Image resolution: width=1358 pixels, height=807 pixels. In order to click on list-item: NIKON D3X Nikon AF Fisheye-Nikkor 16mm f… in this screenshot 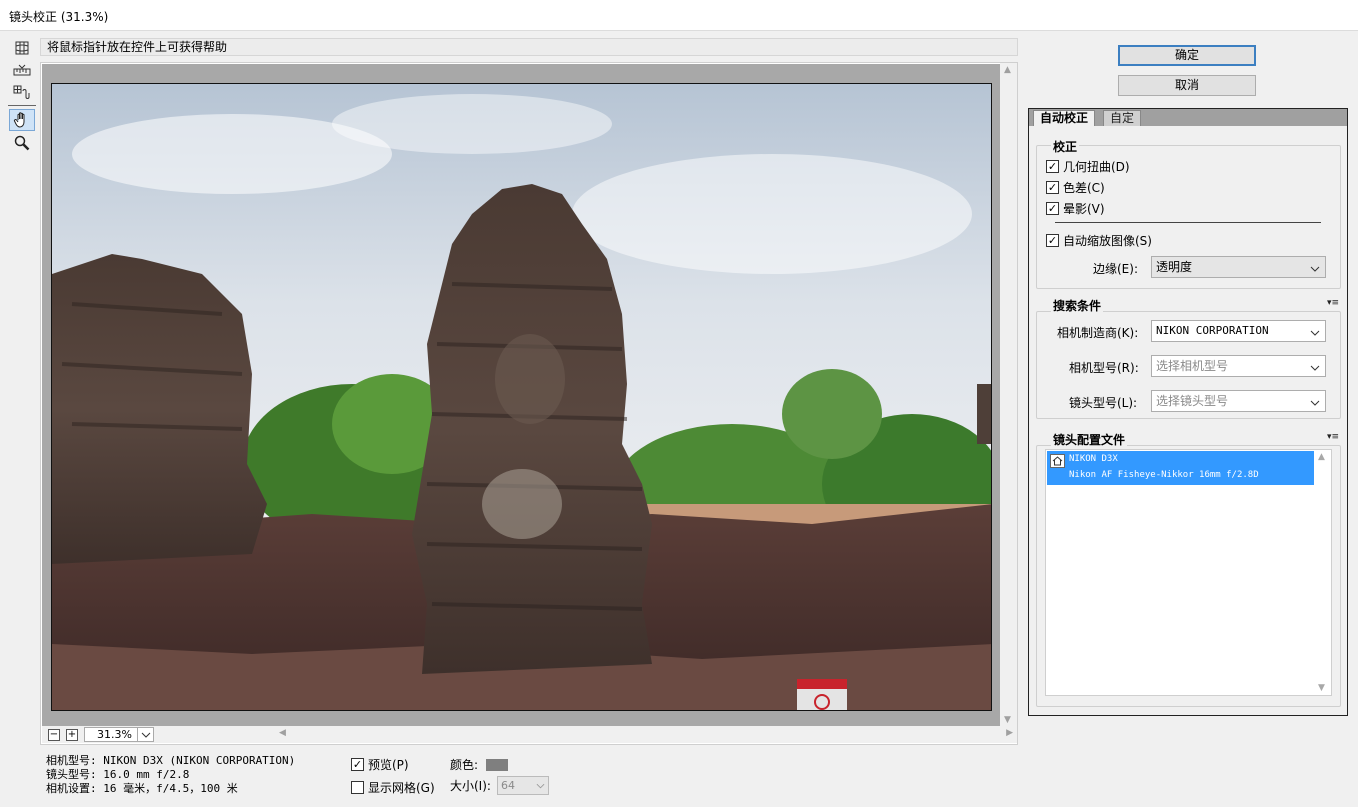, I will do `click(1180, 468)`.